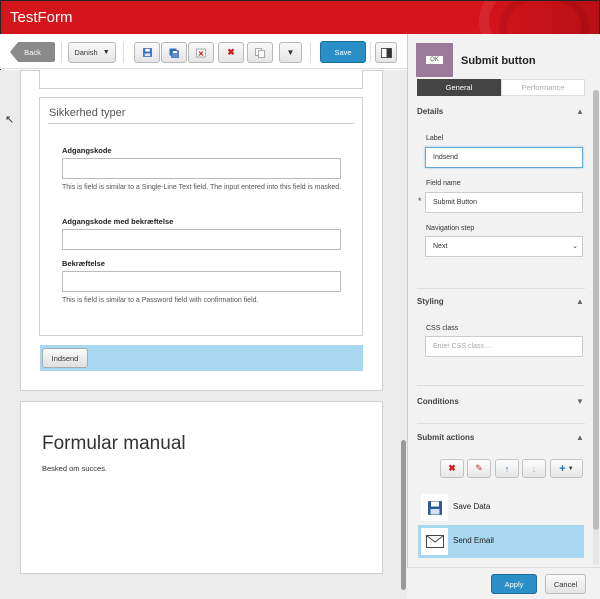  Describe the element at coordinates (87, 150) in the screenshot. I see `field-label: Adgangskode` at that location.